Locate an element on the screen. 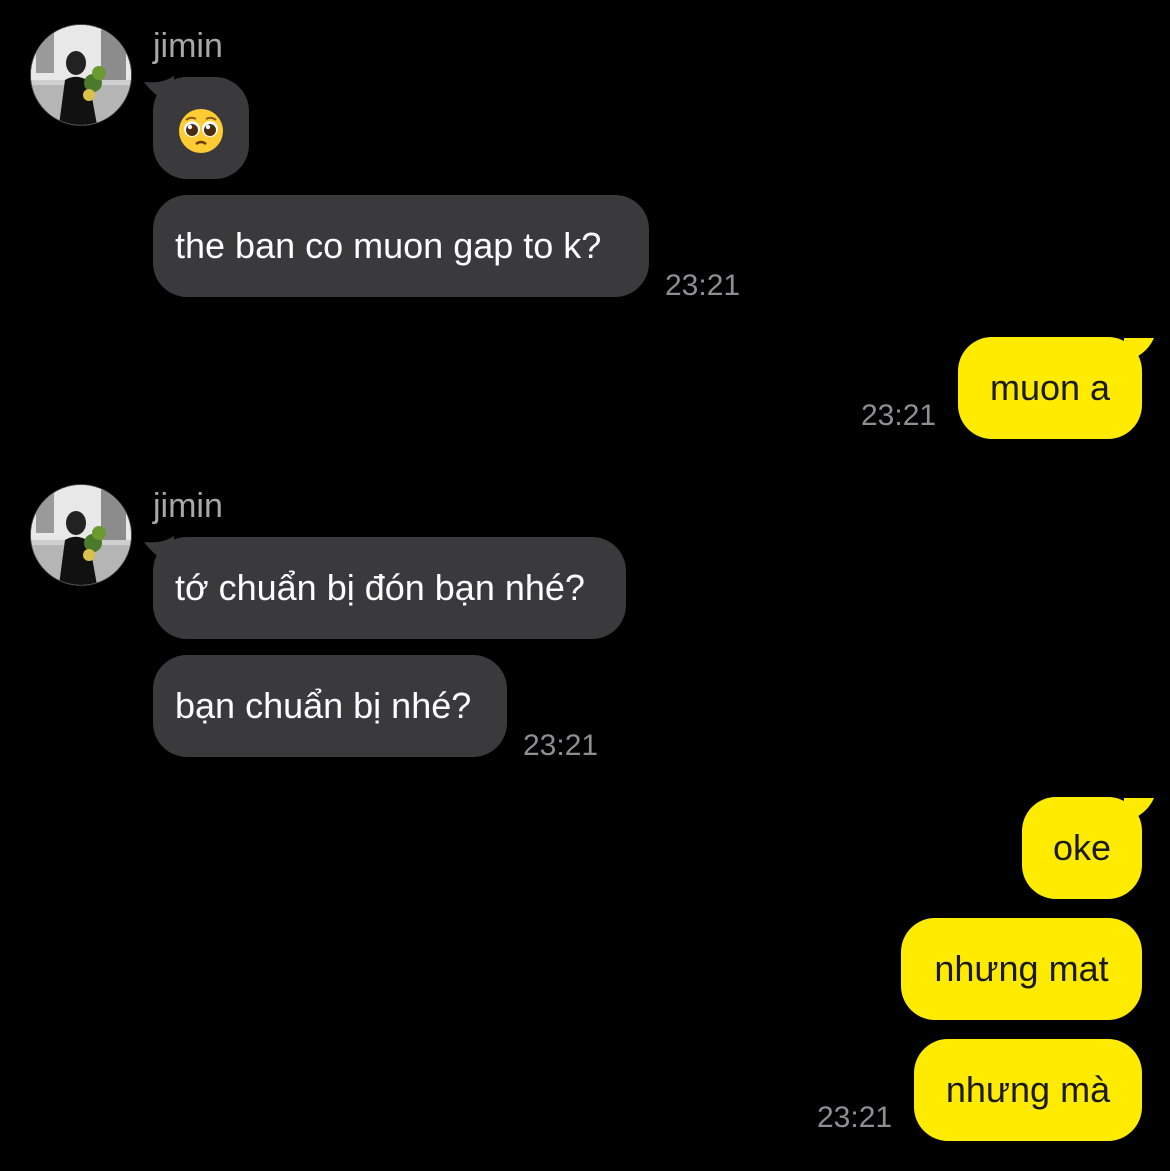  message-bubble-incoming is located at coordinates (201, 128).